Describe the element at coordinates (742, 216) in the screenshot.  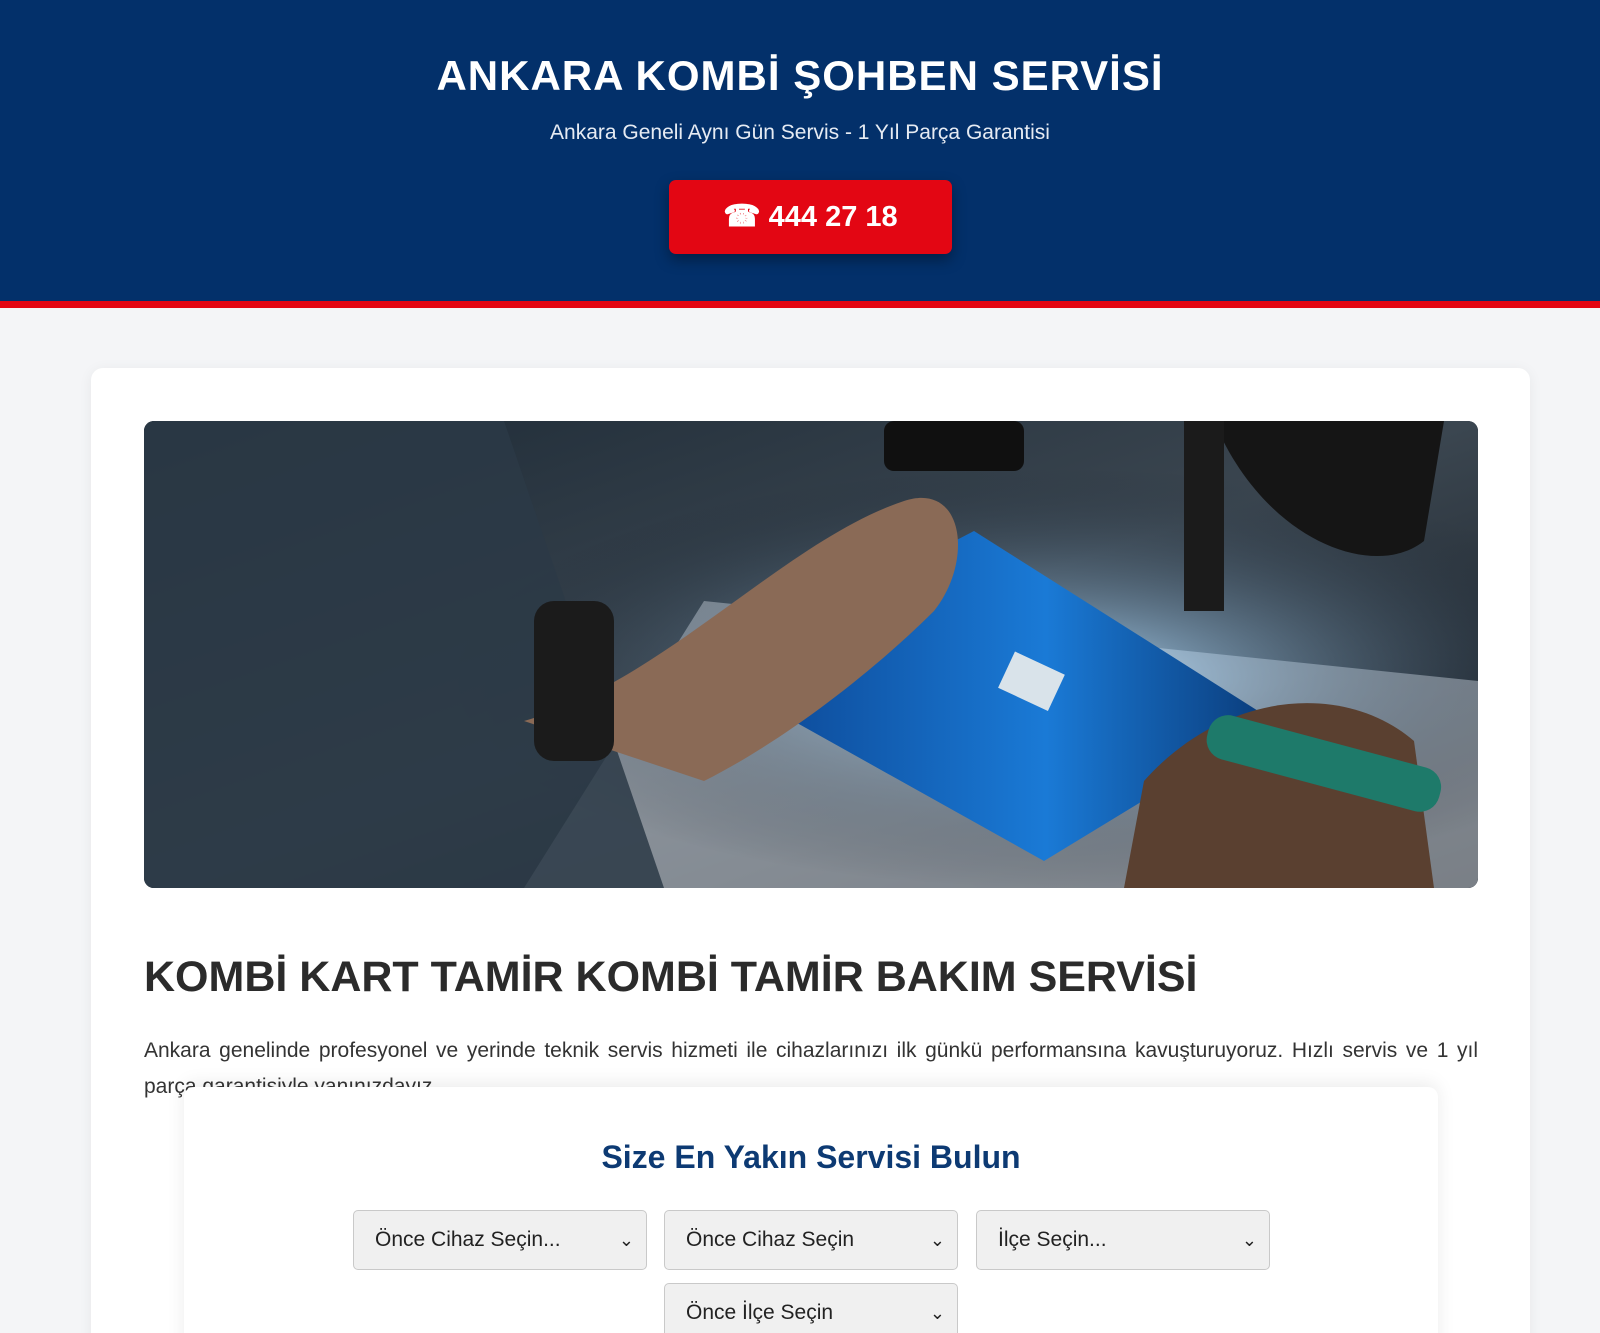
I see `phone-icon: ☎` at that location.